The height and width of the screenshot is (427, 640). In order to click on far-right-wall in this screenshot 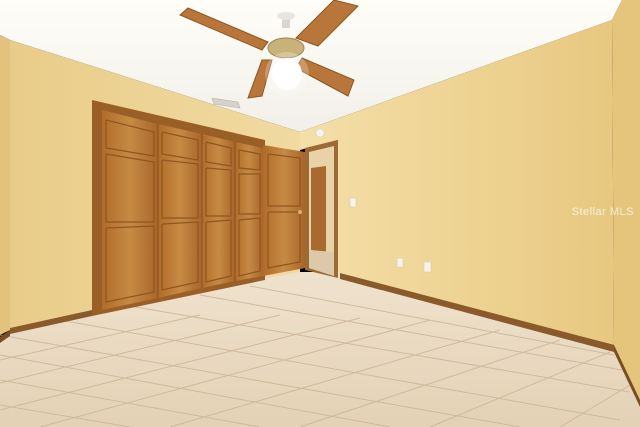, I will do `click(626, 200)`.